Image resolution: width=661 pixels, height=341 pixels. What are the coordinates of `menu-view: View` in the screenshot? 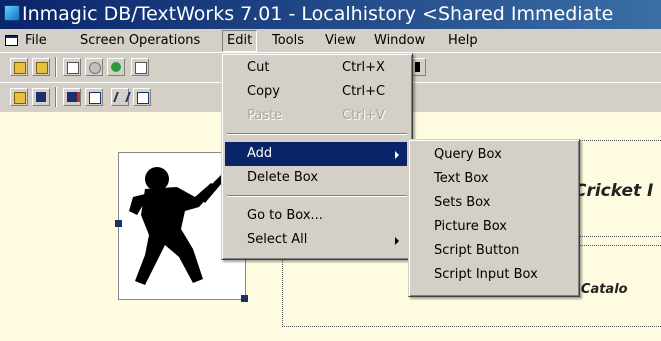 It's located at (340, 40).